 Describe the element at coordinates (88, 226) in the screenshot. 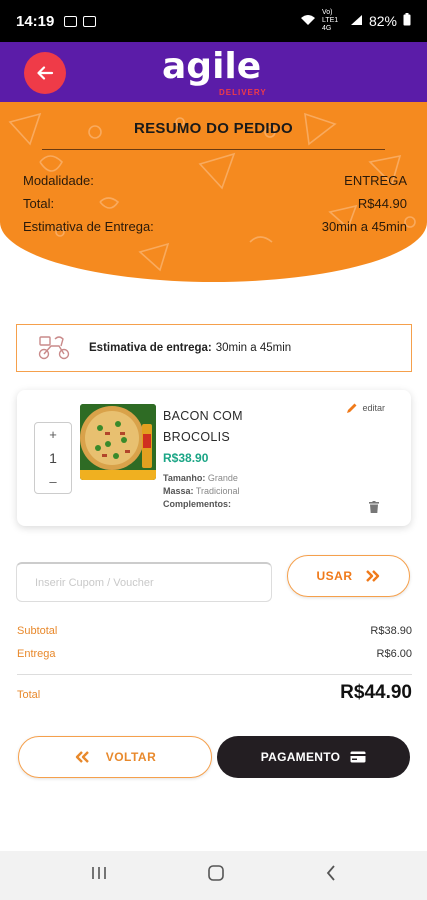

I see `summary-label: Estimativa de Entrega:` at that location.